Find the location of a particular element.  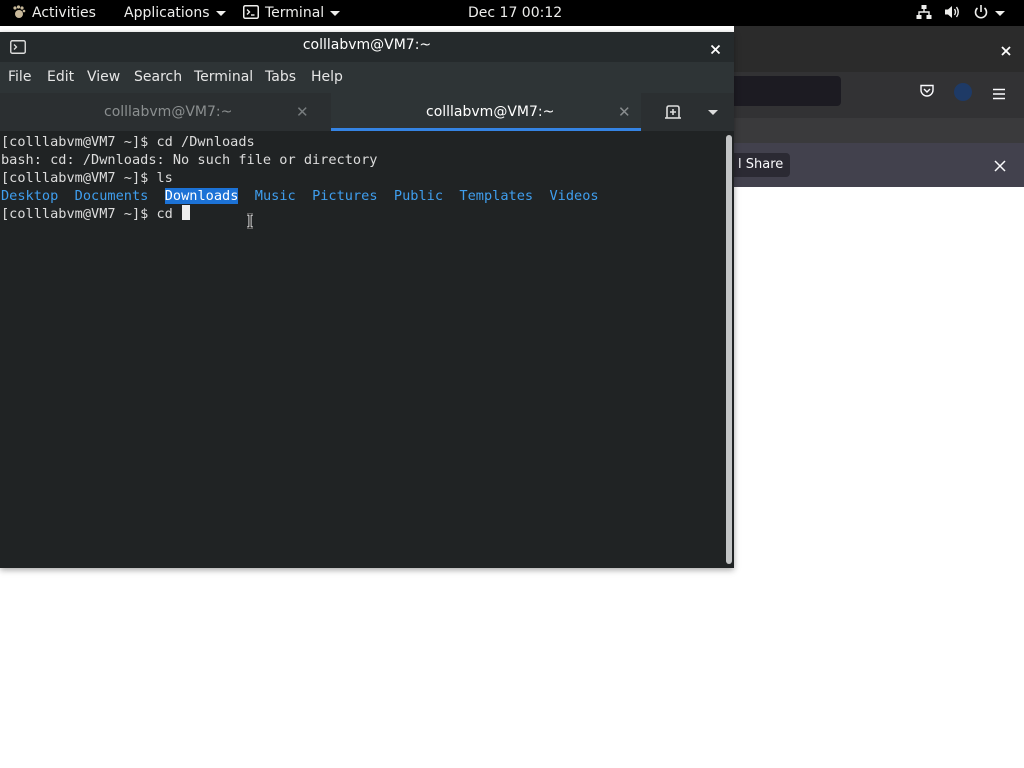

tab-2: colllabvm@VM7:~ is located at coordinates (486, 112).